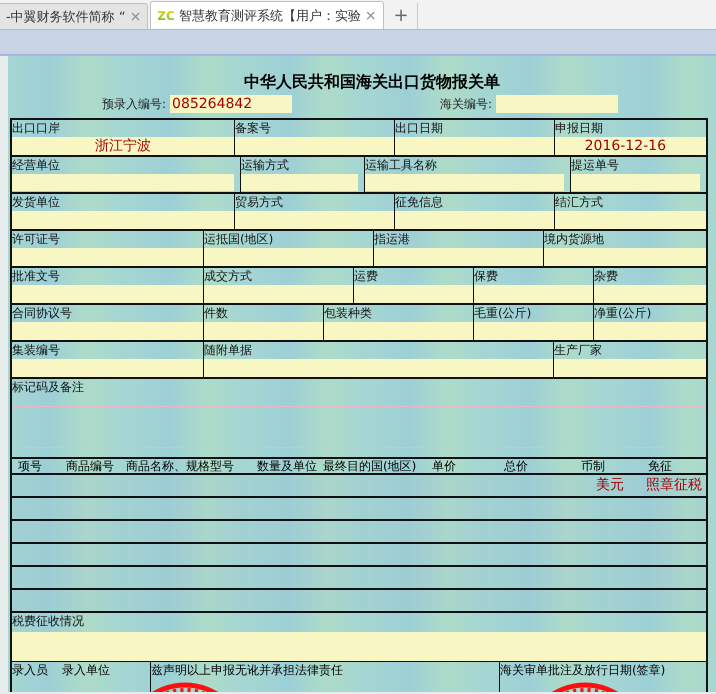 The height and width of the screenshot is (694, 716). I want to click on field-label: 随附单据, so click(228, 350).